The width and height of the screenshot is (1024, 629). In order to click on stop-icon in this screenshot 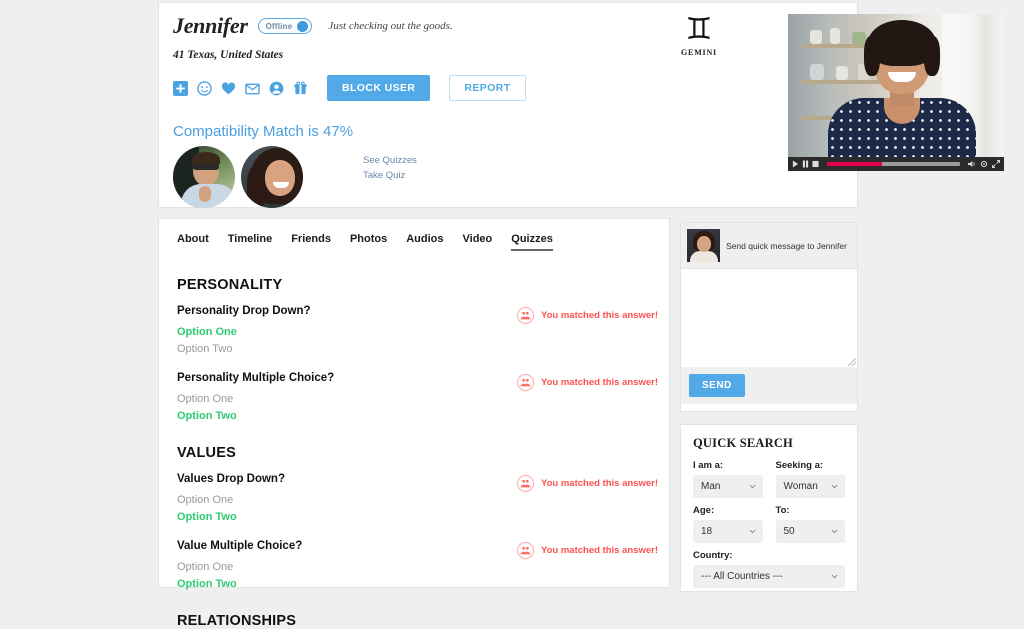, I will do `click(815, 164)`.